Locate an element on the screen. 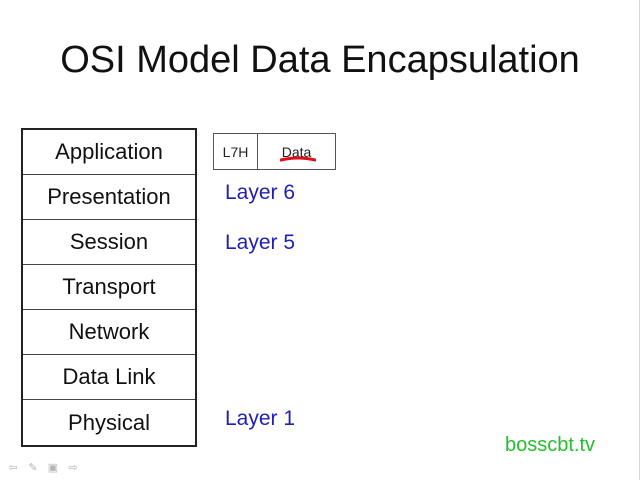 This screenshot has height=480, width=640. layer-transport: Transport is located at coordinates (109, 287).